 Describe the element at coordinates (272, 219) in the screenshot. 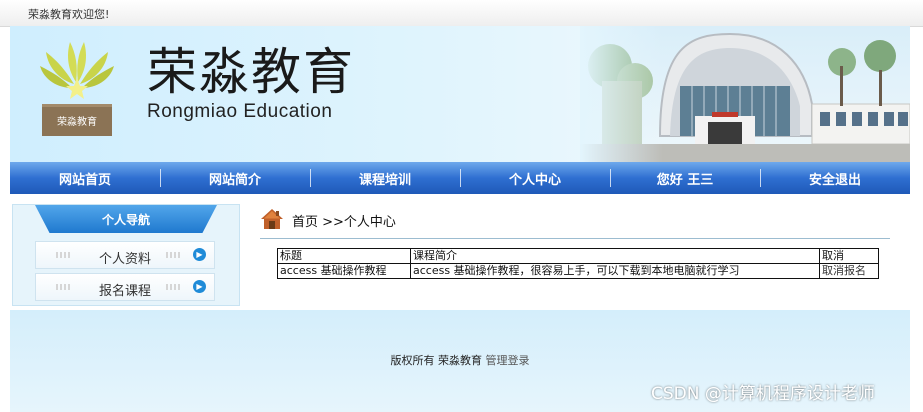

I see `home-icon` at that location.